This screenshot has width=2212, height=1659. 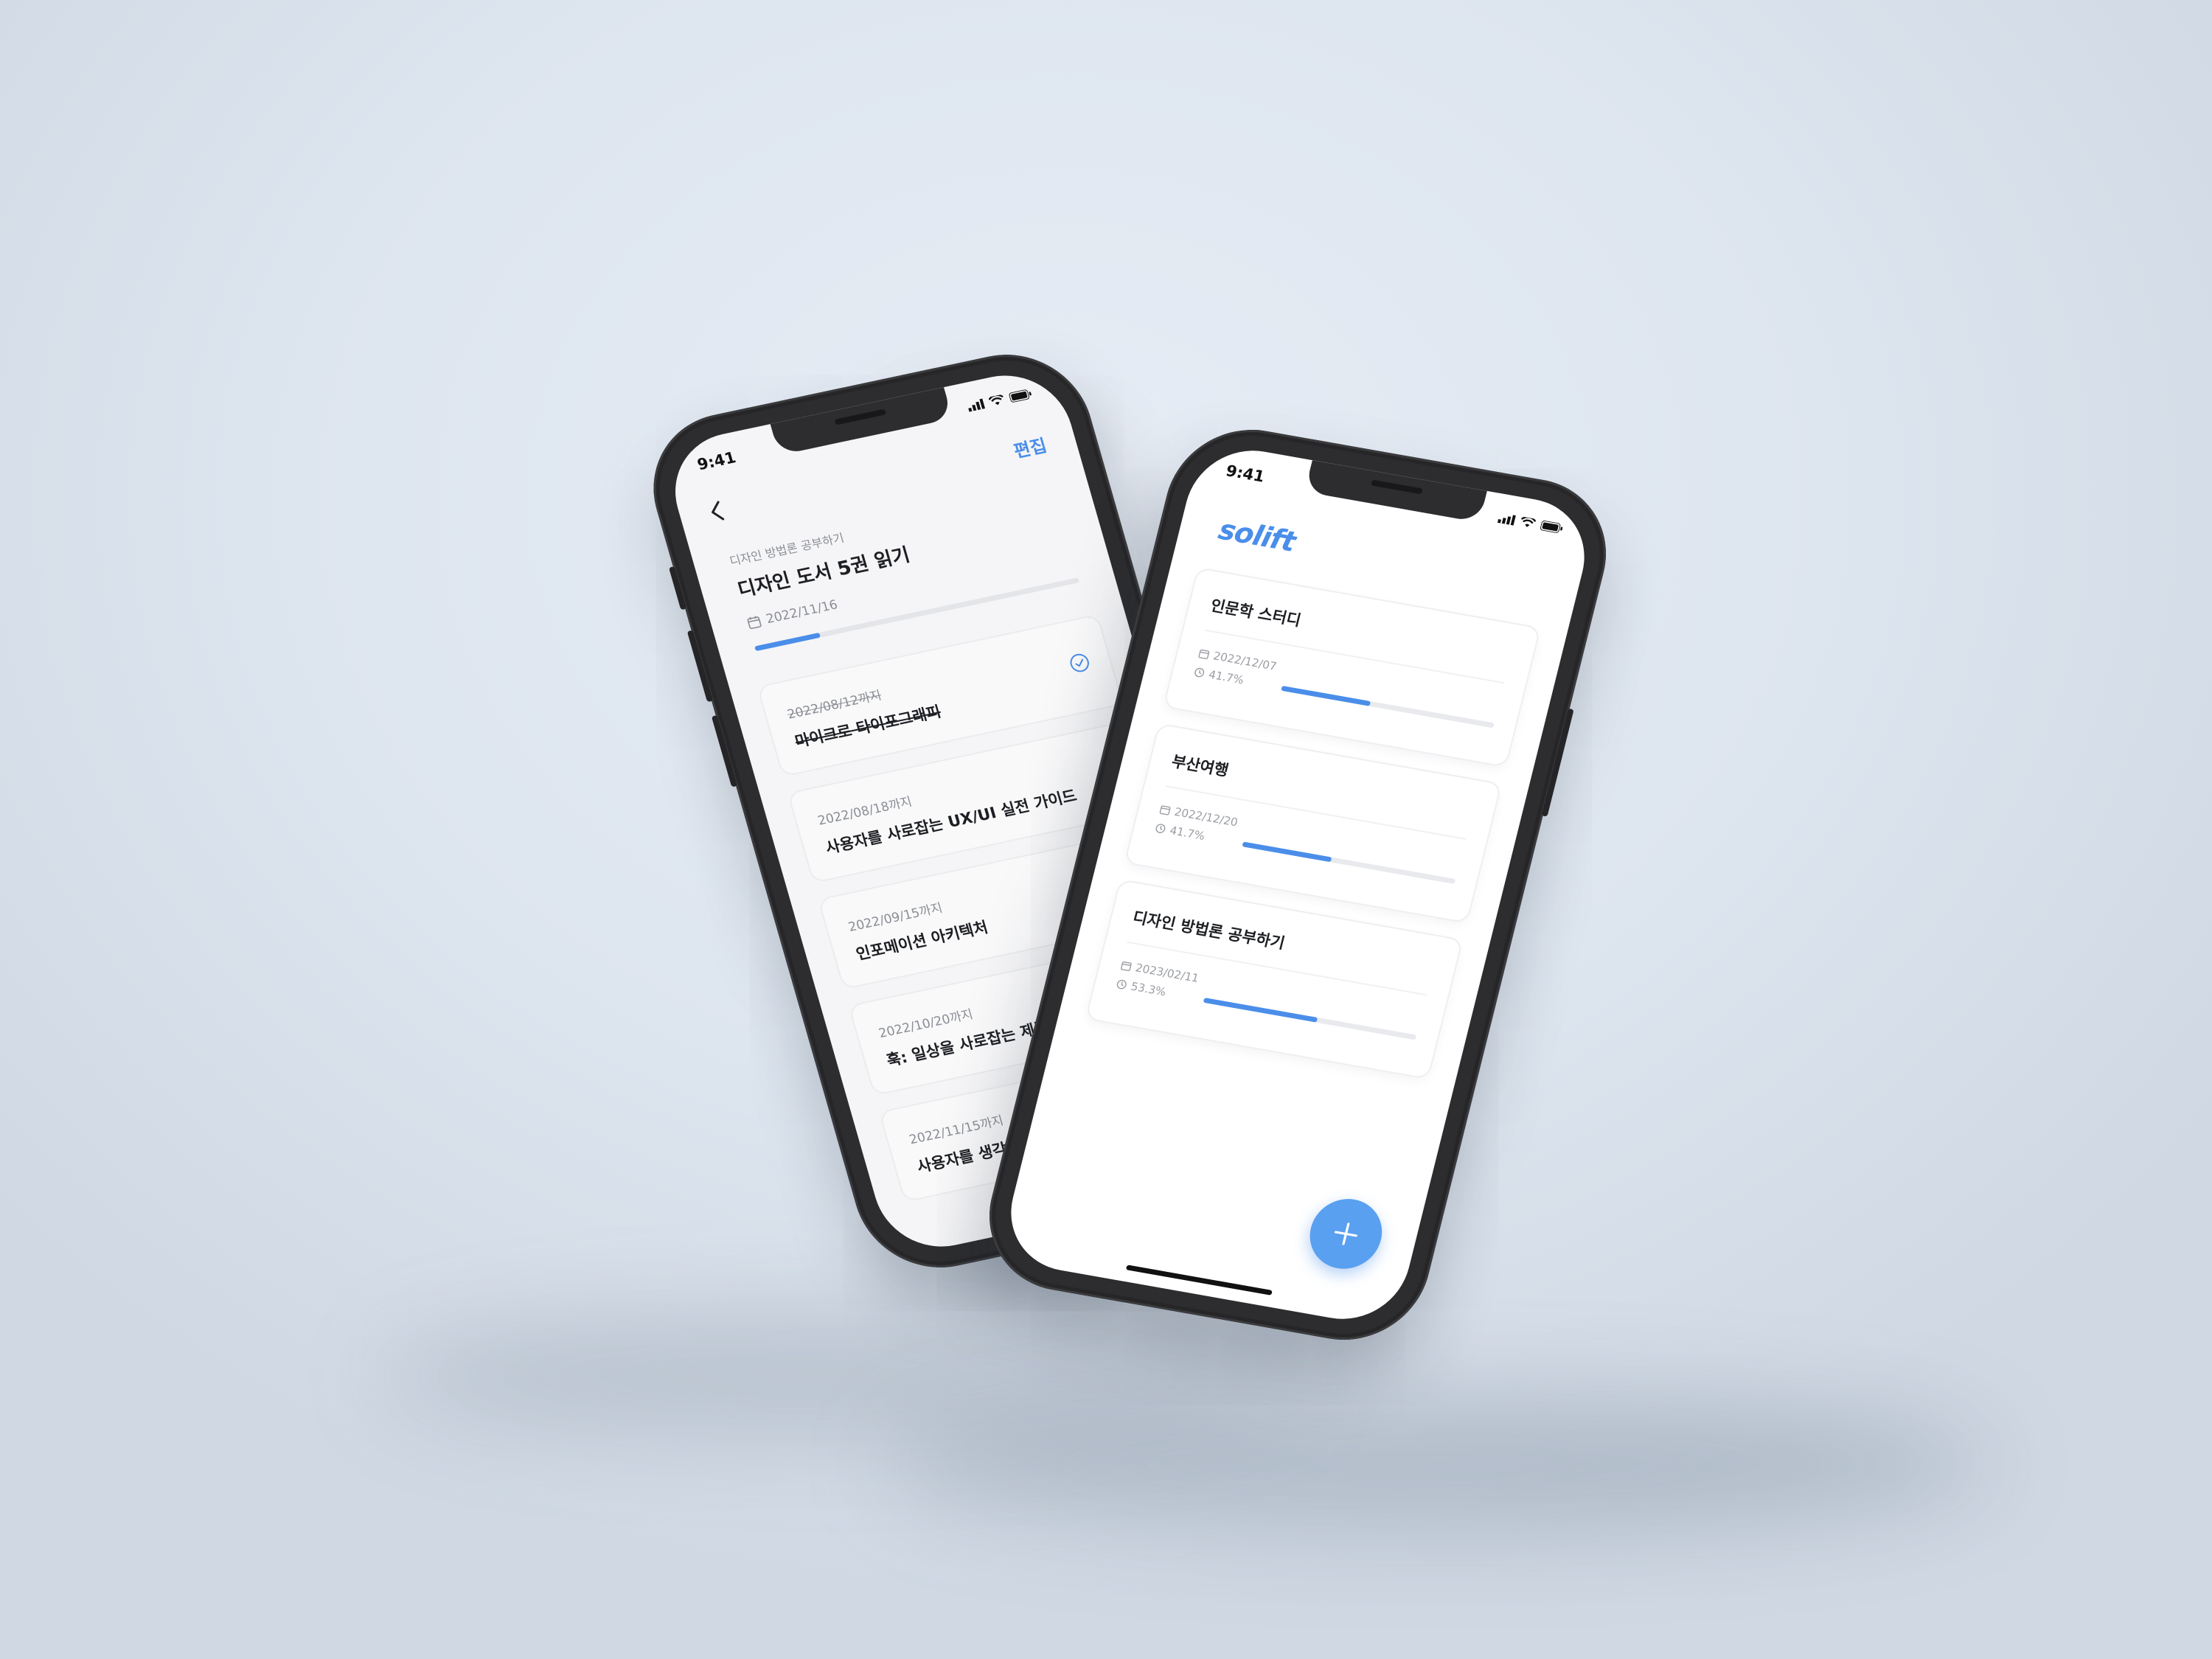 I want to click on edit-button: 편집, so click(x=1029, y=446).